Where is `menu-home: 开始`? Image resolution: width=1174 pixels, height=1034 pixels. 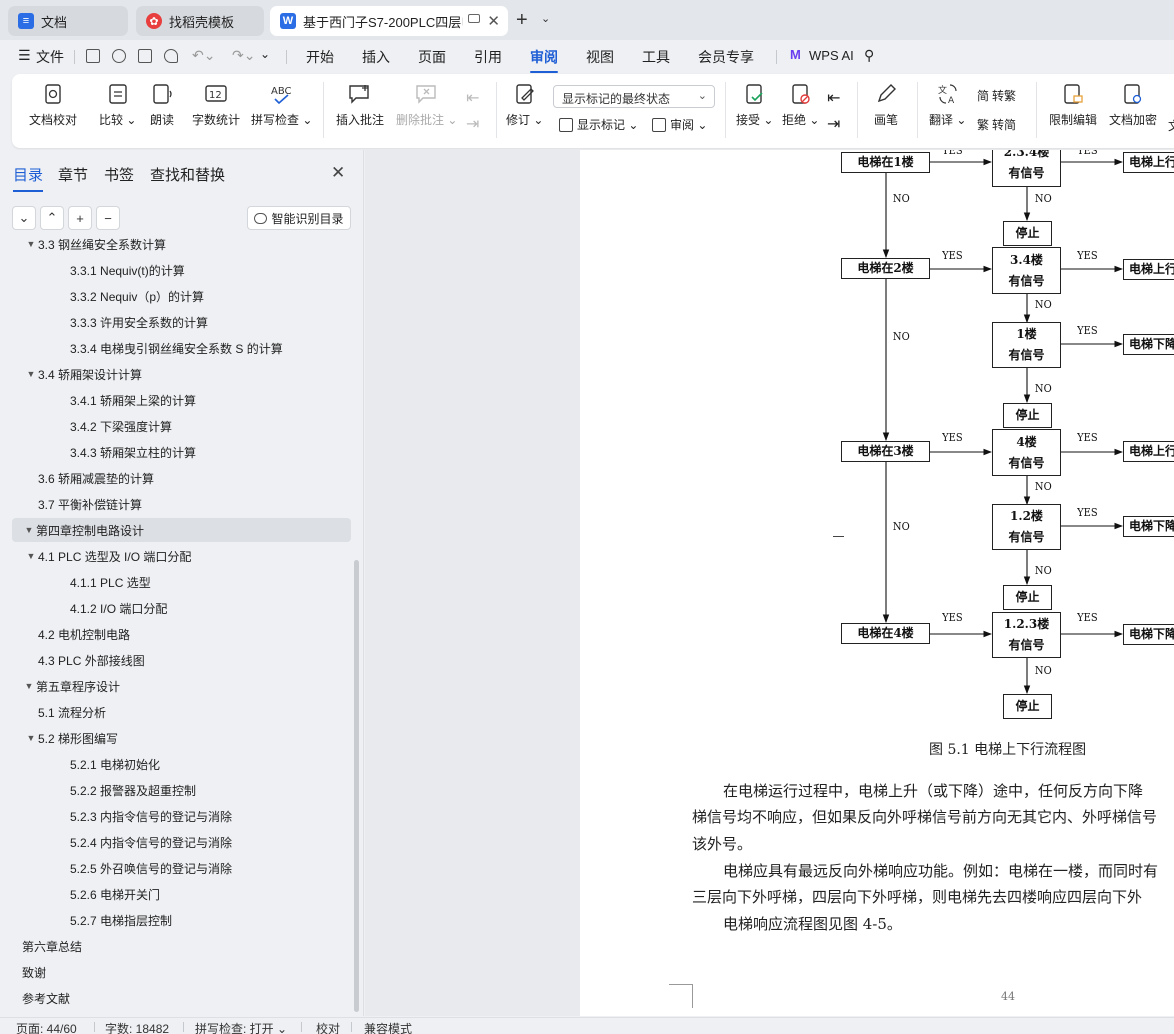
menu-home: 开始 is located at coordinates (320, 57).